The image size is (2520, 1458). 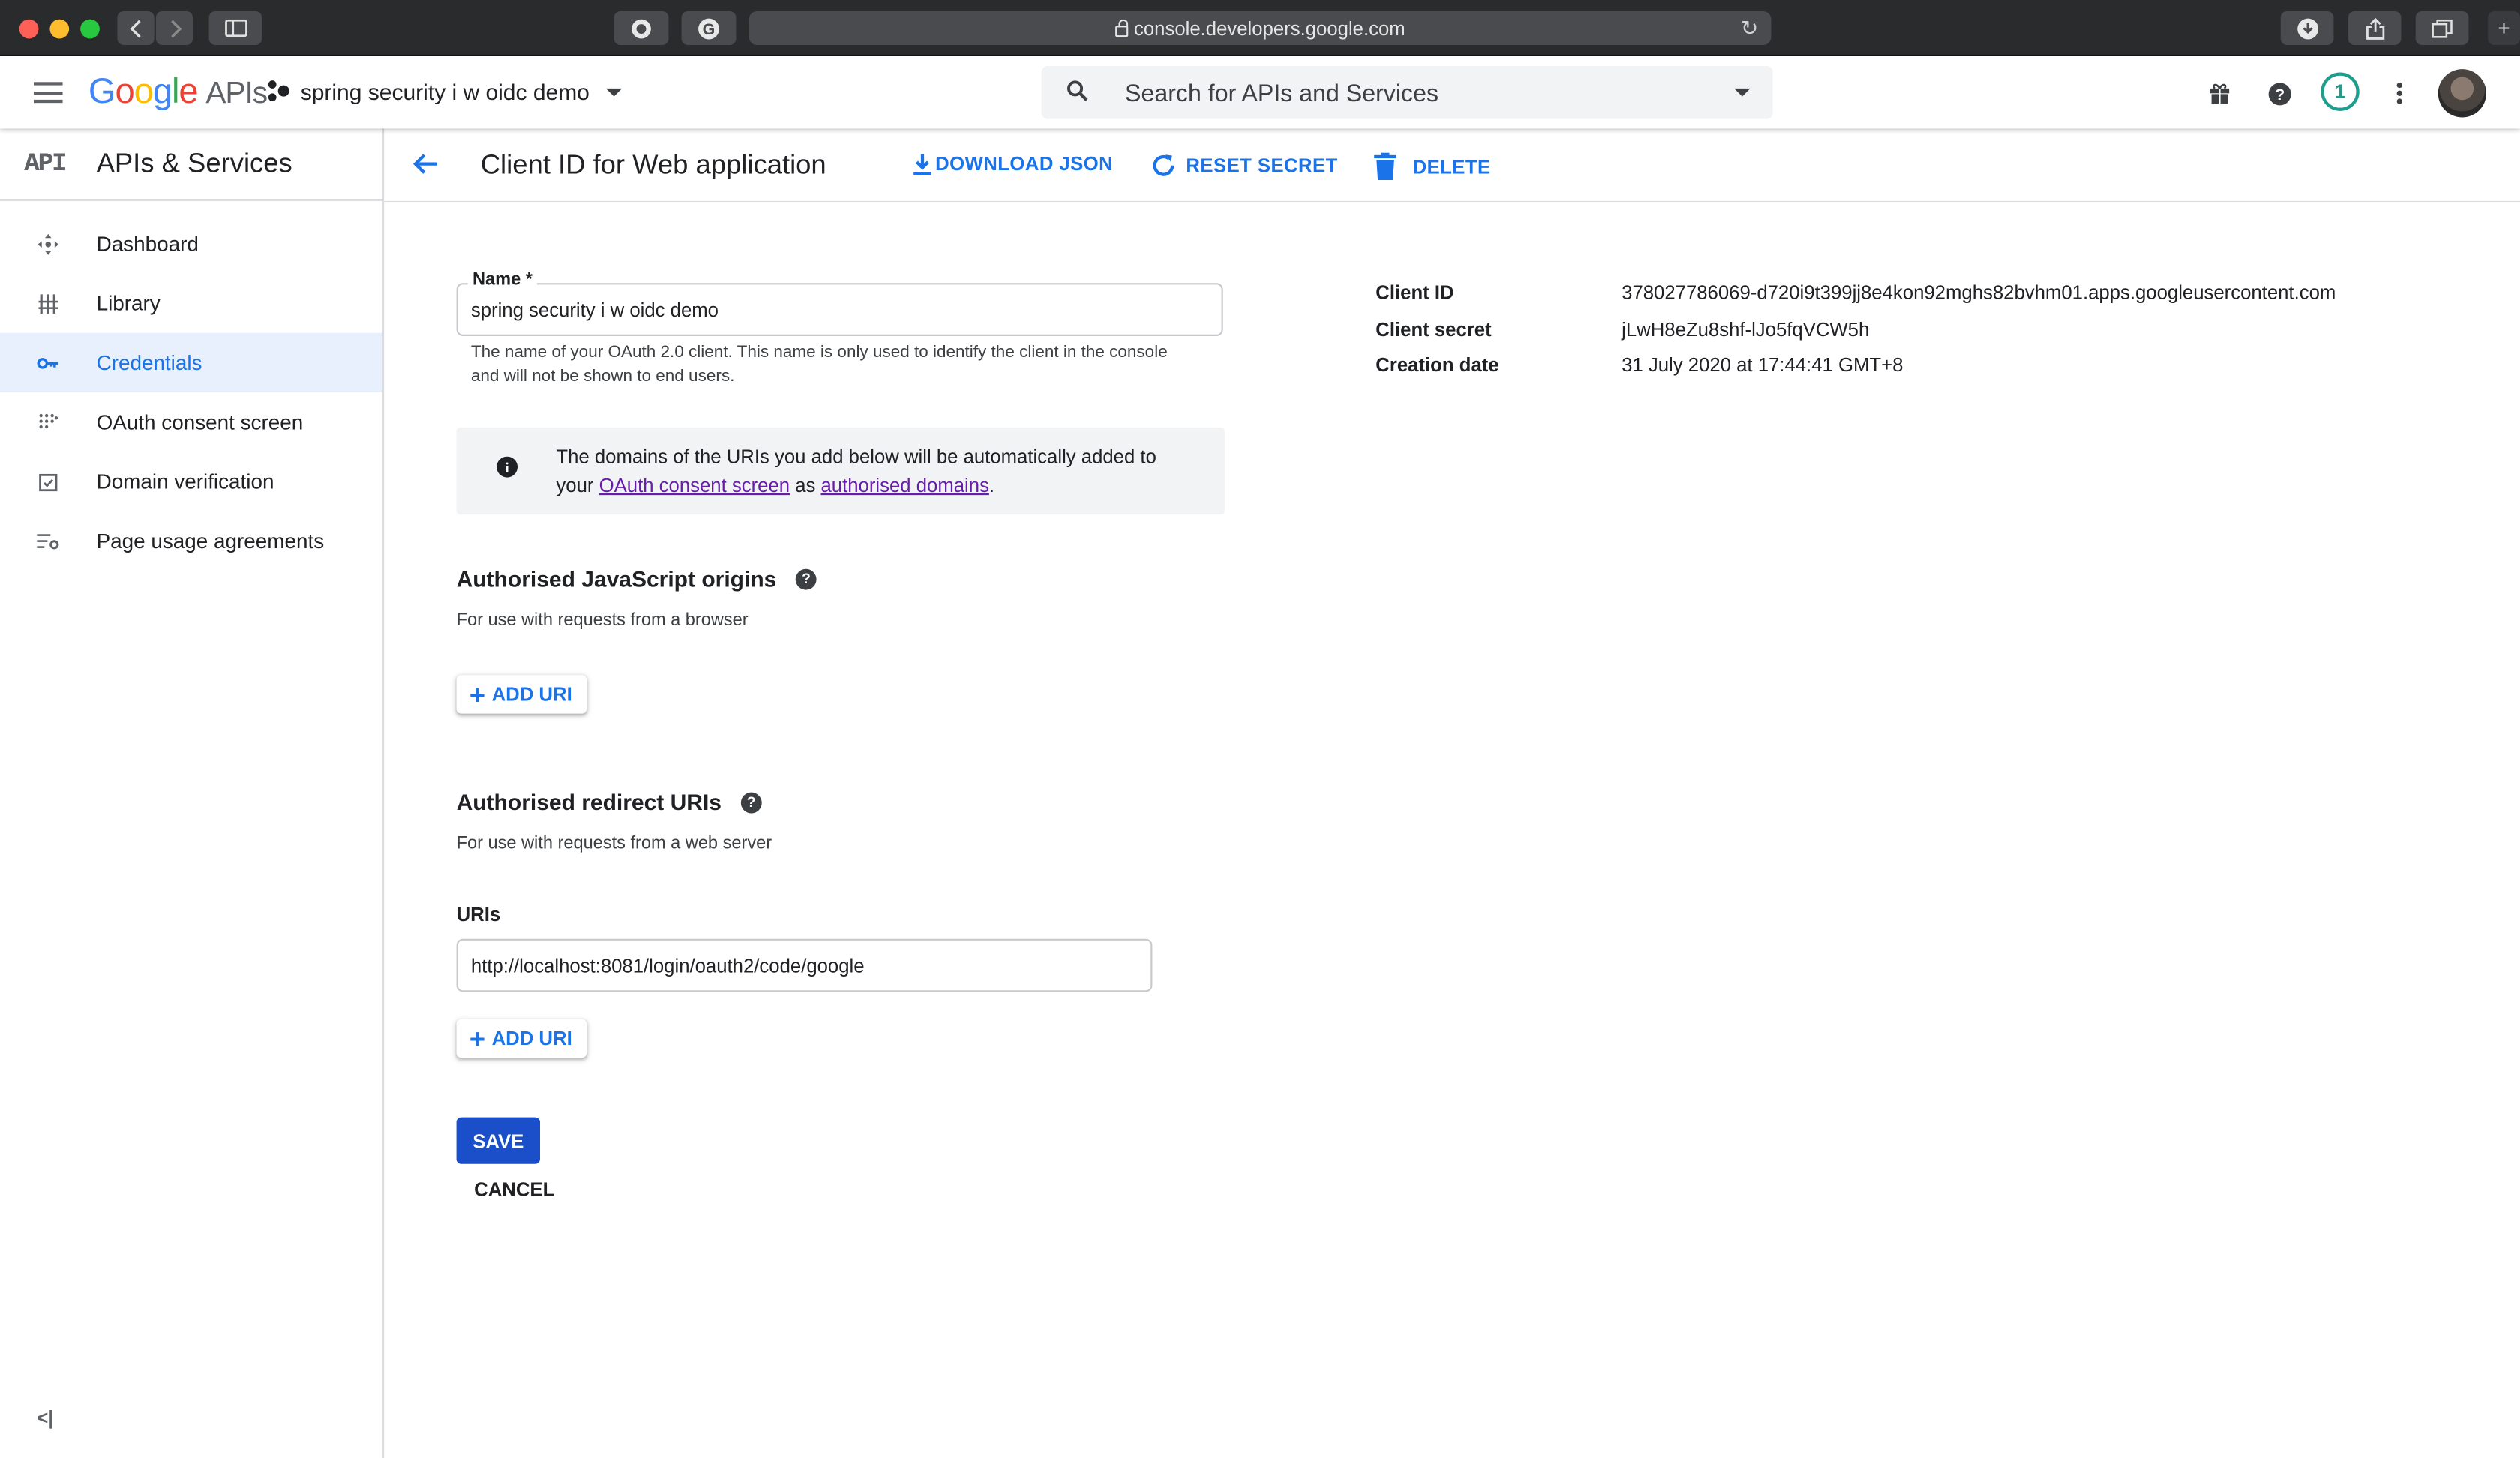 What do you see at coordinates (616, 579) in the screenshot?
I see `js-origins-title: Authorised JavaScript origins` at bounding box center [616, 579].